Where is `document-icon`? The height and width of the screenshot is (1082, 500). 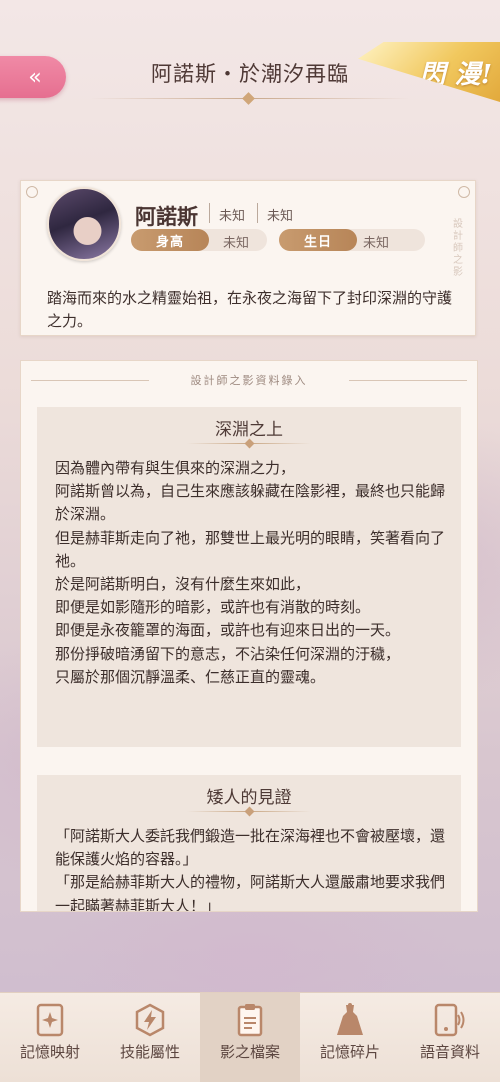 document-icon is located at coordinates (250, 1020).